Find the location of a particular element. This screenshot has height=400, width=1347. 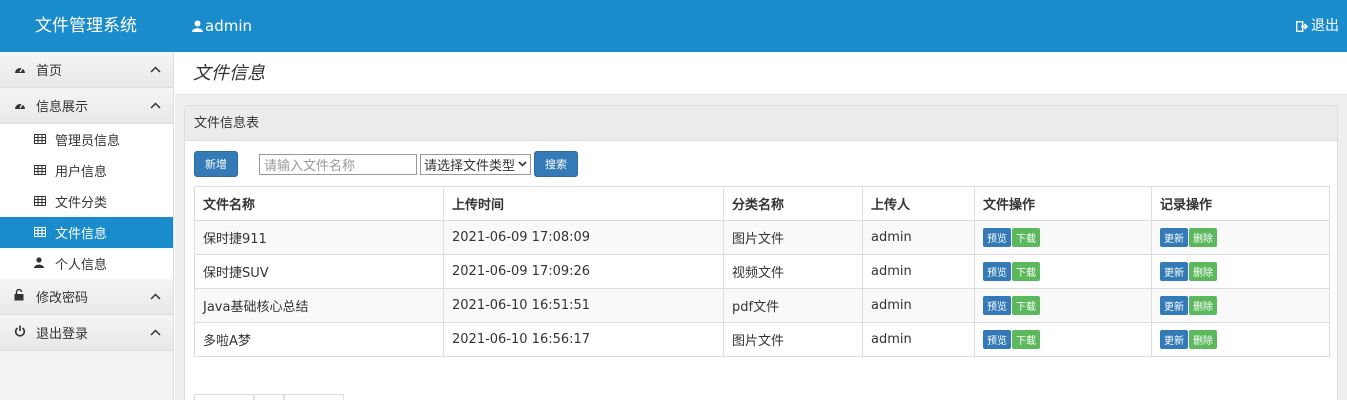

pagination-prev is located at coordinates (224, 397).